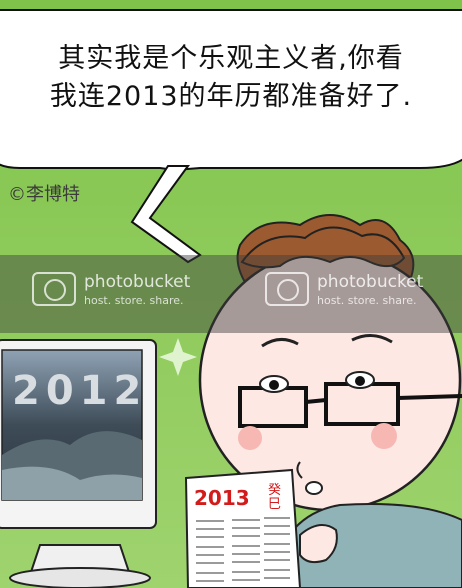  Describe the element at coordinates (231, 58) in the screenshot. I see `speech-line-1: 其实我是个乐观主义者,你看` at that location.